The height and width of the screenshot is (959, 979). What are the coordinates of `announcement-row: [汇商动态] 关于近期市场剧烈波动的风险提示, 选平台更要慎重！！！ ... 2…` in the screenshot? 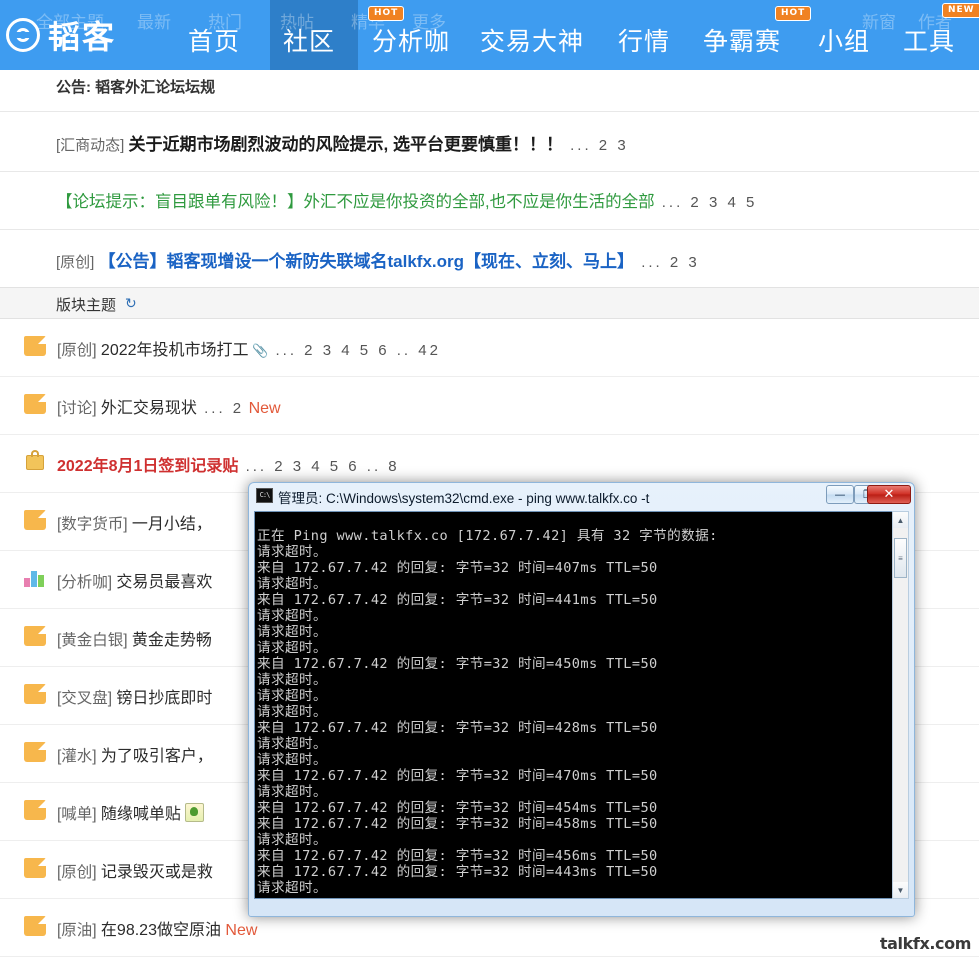 It's located at (342, 142).